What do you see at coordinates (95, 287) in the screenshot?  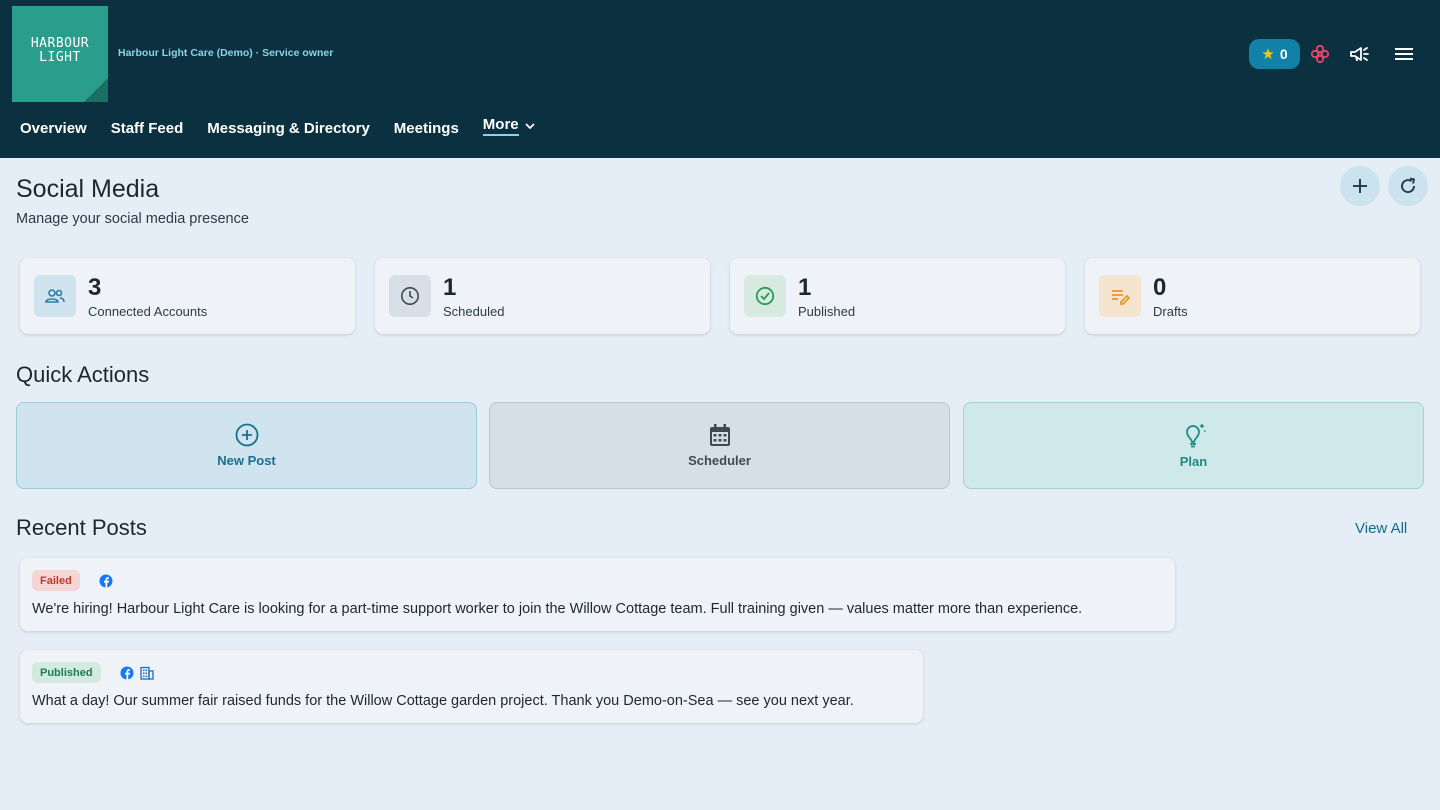 I see `stat-value: 3` at bounding box center [95, 287].